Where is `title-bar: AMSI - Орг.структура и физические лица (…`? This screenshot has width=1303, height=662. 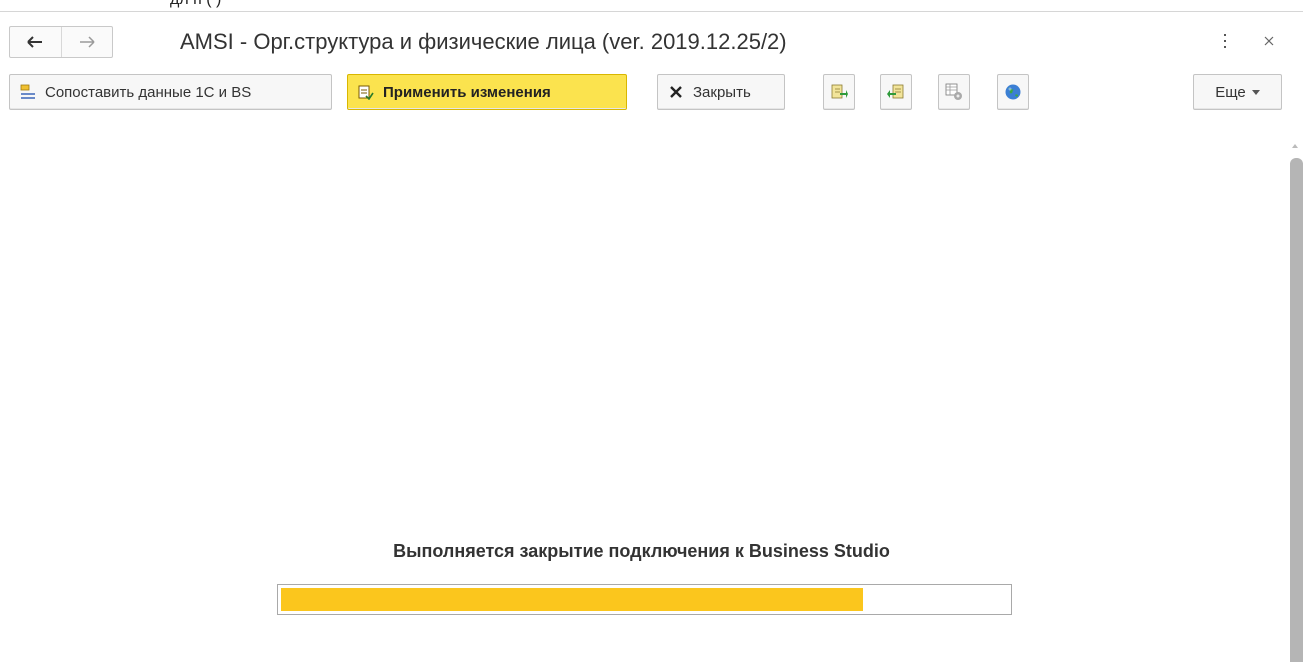 title-bar: AMSI - Орг.структура и физические лица (… is located at coordinates (651, 44).